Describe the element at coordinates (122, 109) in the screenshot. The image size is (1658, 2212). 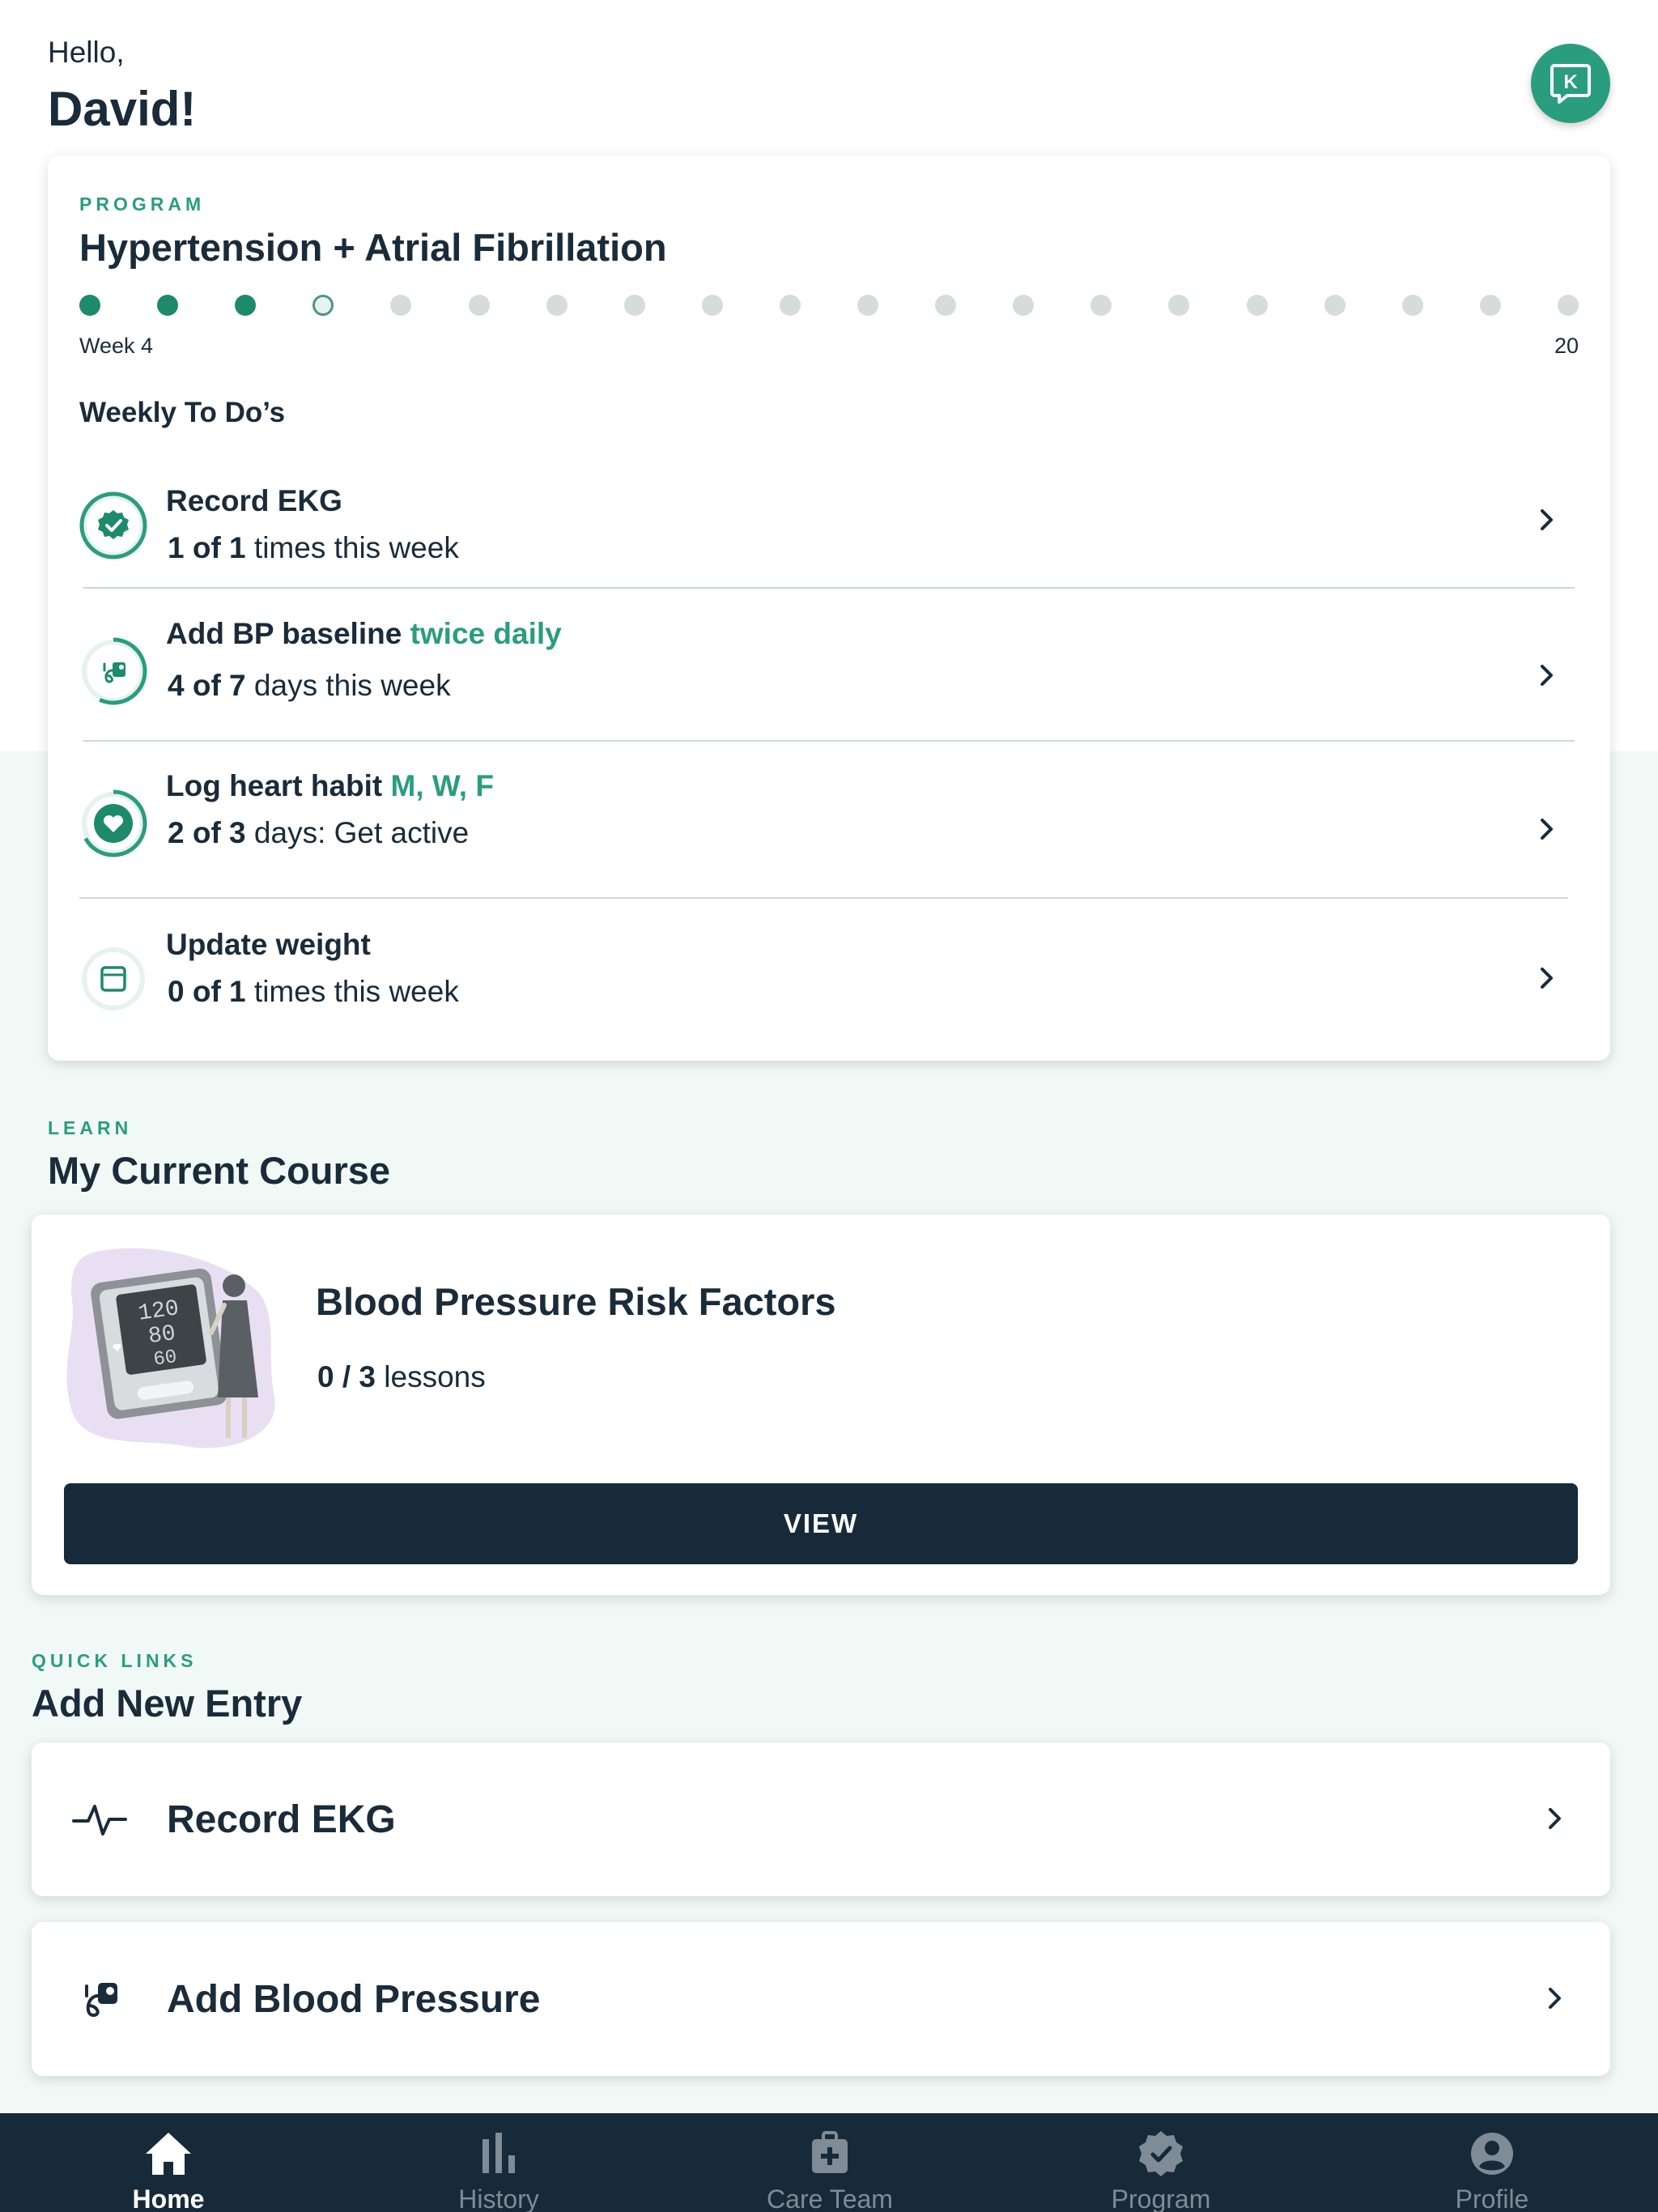
I see `greeting-name: David!` at that location.